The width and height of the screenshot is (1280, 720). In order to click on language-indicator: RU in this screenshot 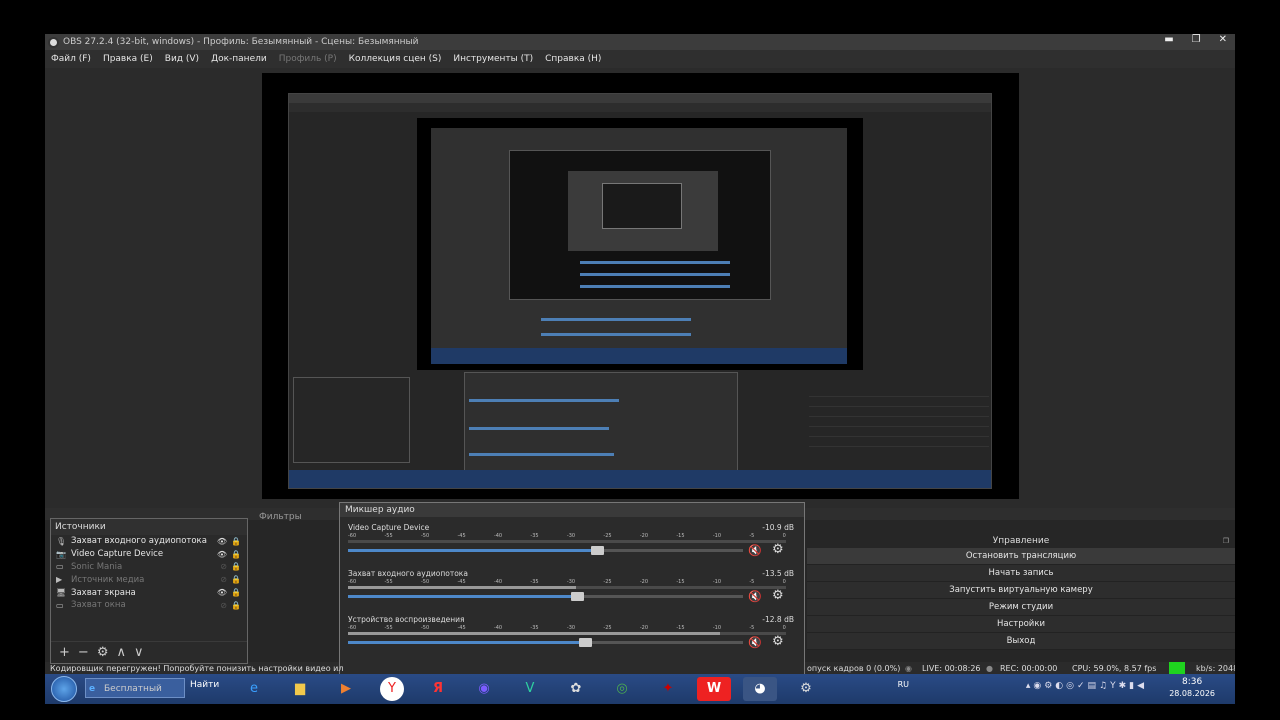, I will do `click(903, 684)`.